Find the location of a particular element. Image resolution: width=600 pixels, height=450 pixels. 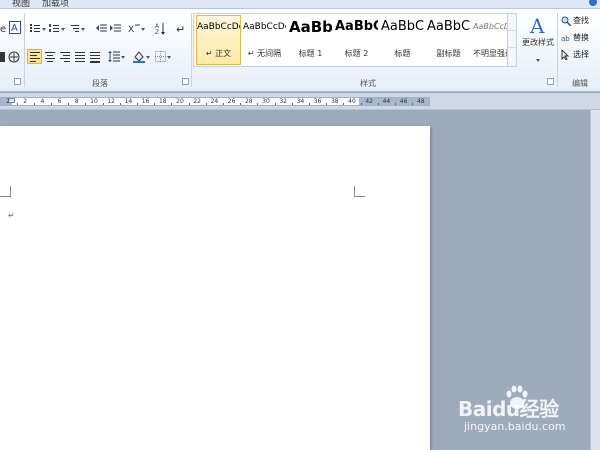

ruler-label: 6 is located at coordinates (59, 101).